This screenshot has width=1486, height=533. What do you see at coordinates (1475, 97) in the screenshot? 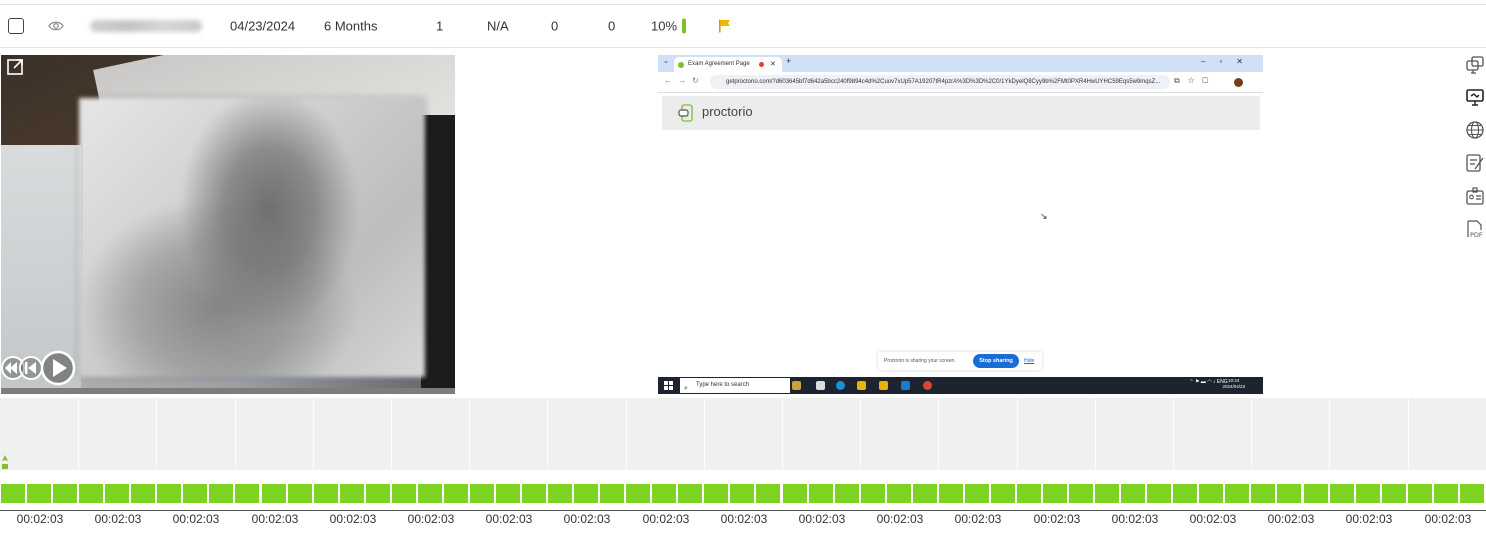
I see `monitor-icon` at bounding box center [1475, 97].